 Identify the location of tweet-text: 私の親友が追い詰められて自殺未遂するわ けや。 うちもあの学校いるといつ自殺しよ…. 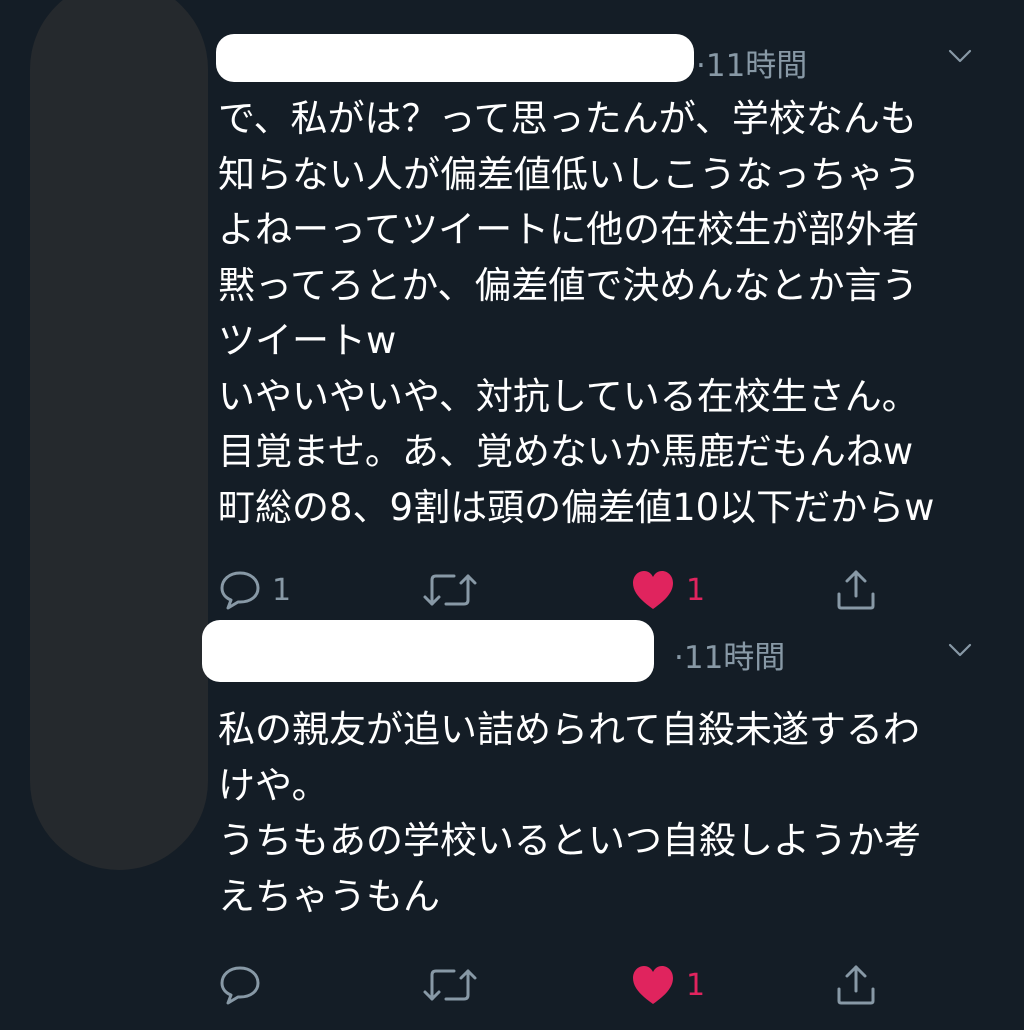
(569, 813).